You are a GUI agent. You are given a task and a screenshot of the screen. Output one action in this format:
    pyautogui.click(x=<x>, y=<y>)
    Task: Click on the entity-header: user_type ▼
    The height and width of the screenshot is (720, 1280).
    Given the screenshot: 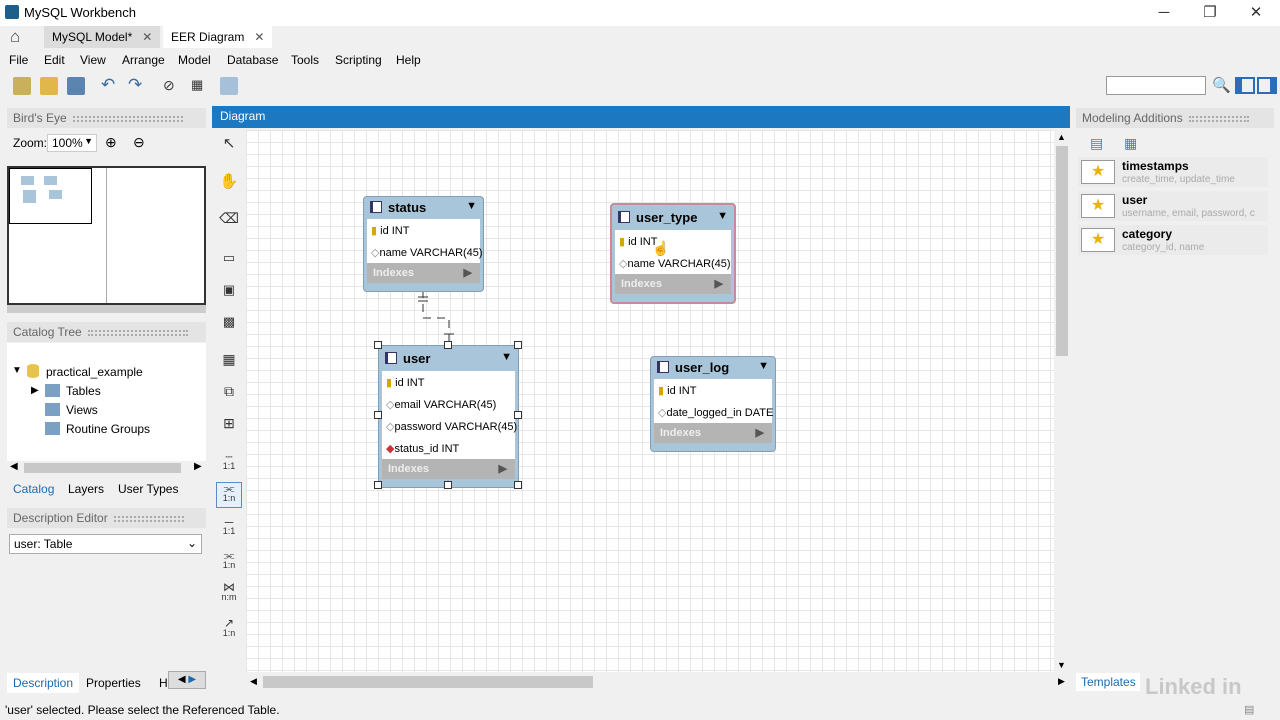 What is the action you would take?
    pyautogui.click(x=673, y=217)
    